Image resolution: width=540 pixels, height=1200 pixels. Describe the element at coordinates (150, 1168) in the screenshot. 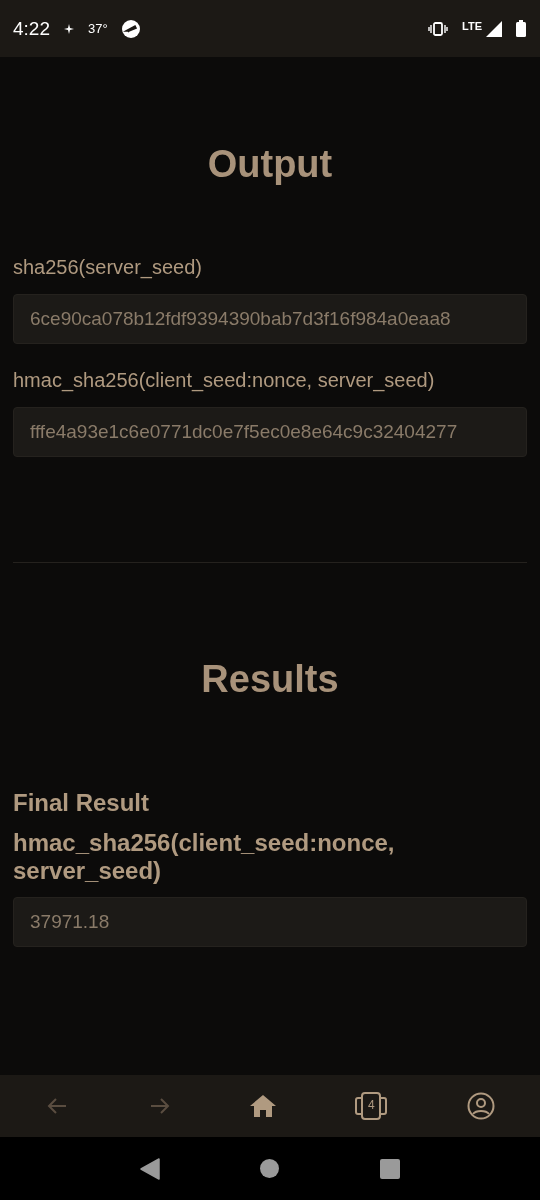

I see `back-icon` at that location.